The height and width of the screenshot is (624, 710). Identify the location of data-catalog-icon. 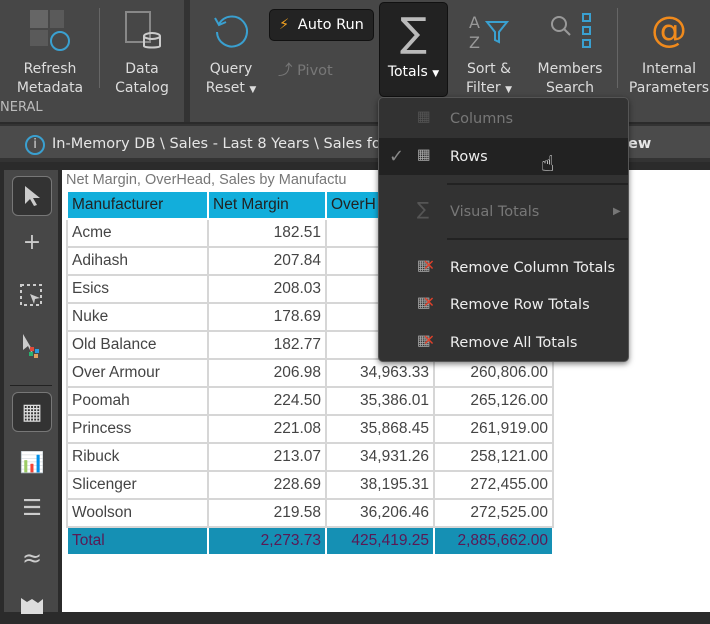
(142, 30).